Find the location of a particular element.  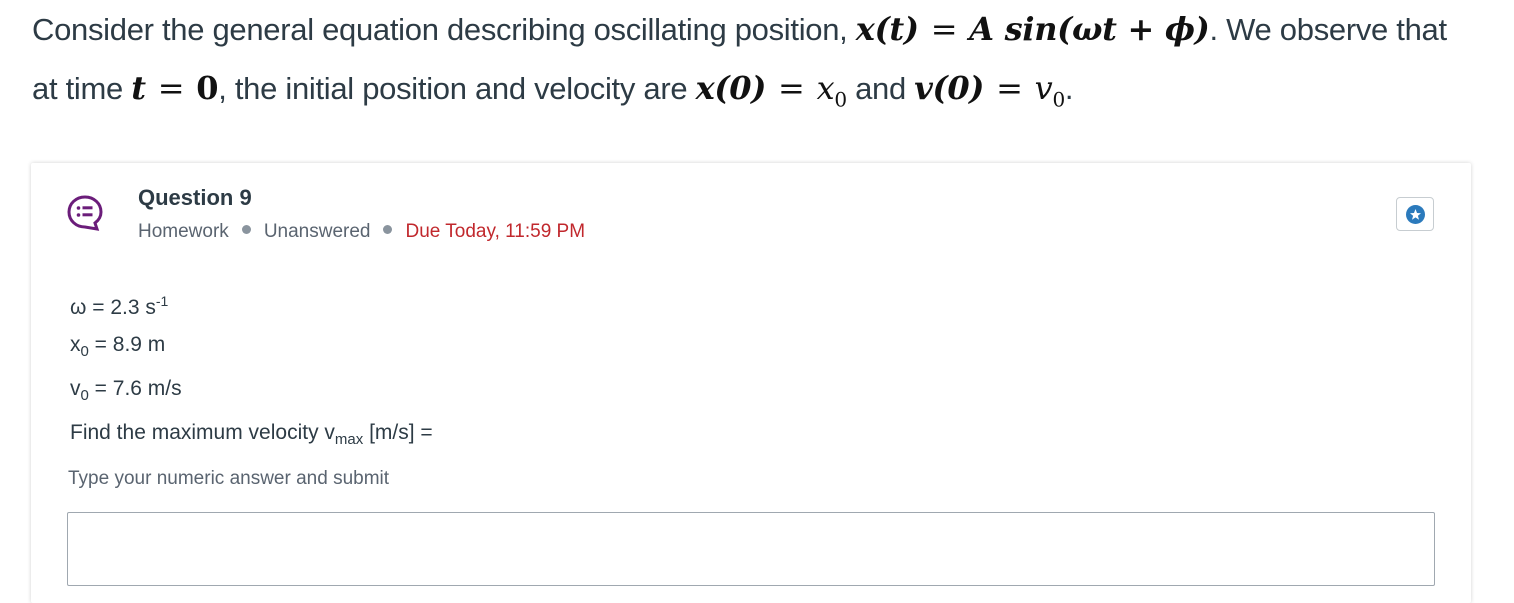

math-var: v is located at coordinates (1043, 88).